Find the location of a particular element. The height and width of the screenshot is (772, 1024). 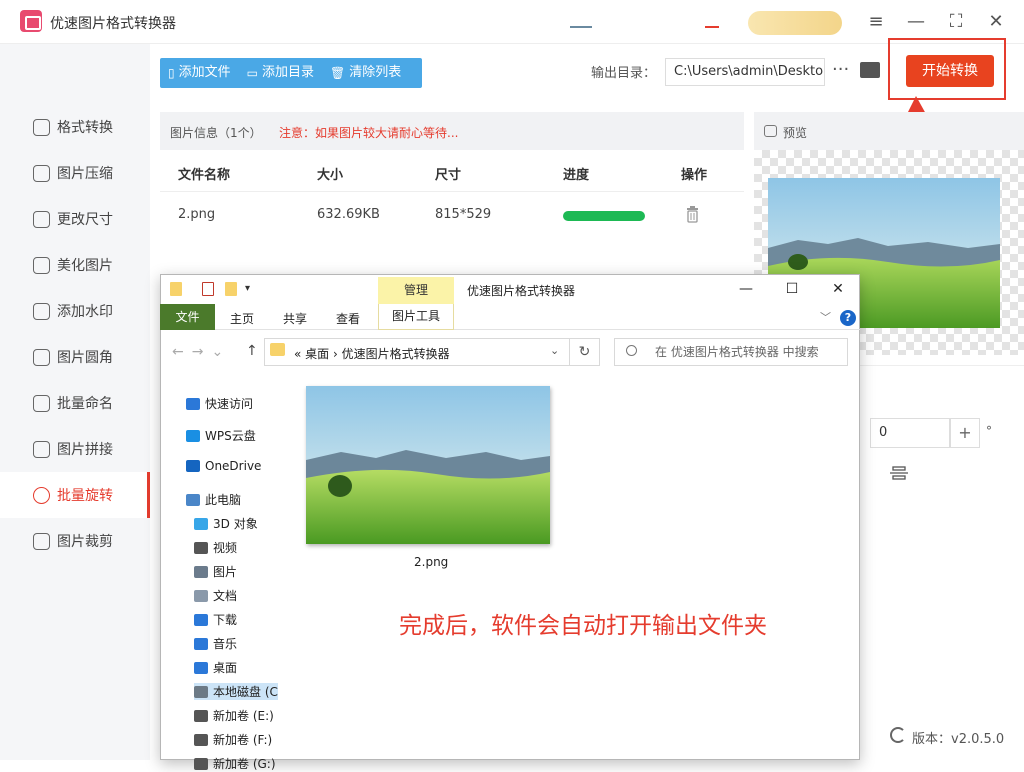

tab-file: 文件 is located at coordinates (187, 317).